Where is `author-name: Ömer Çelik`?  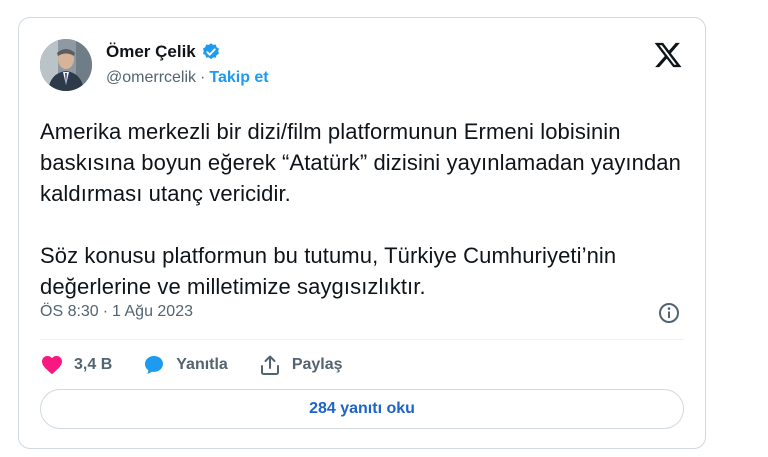 author-name: Ömer Çelik is located at coordinates (151, 52).